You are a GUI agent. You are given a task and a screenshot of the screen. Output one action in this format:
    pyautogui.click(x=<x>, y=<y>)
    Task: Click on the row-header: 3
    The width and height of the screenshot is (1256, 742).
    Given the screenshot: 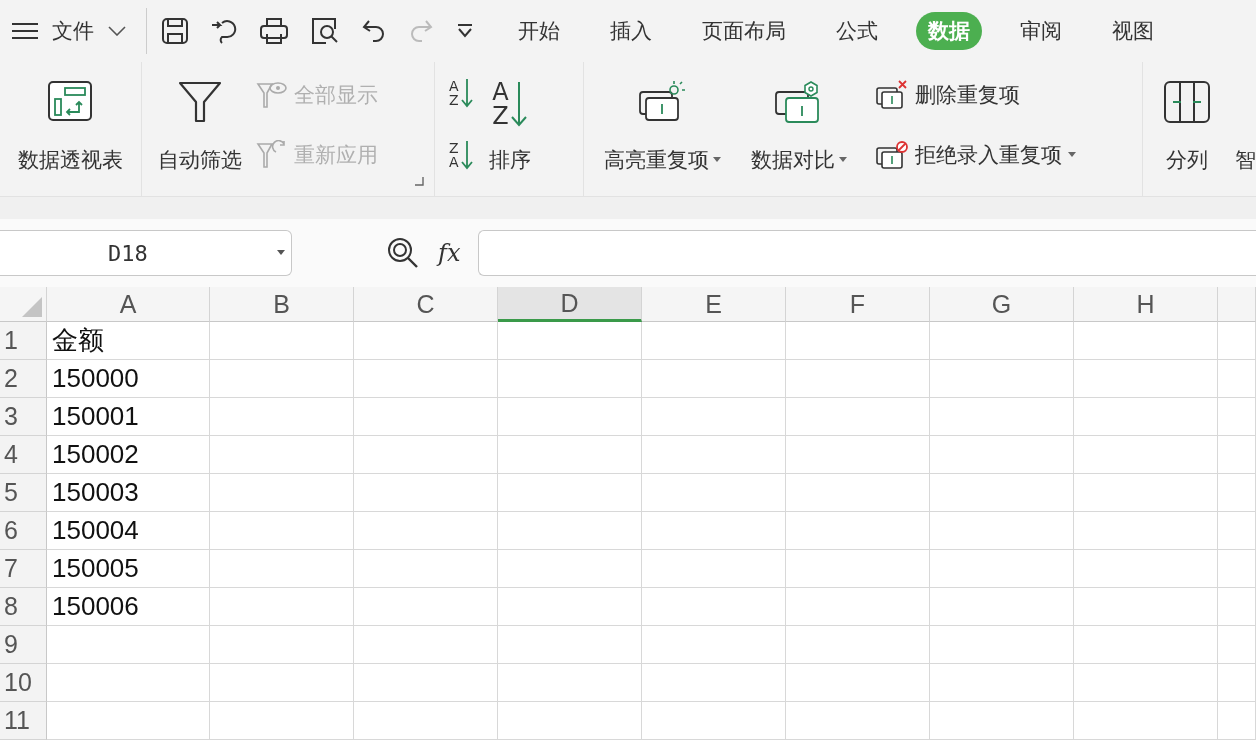 What is the action you would take?
    pyautogui.click(x=23, y=417)
    